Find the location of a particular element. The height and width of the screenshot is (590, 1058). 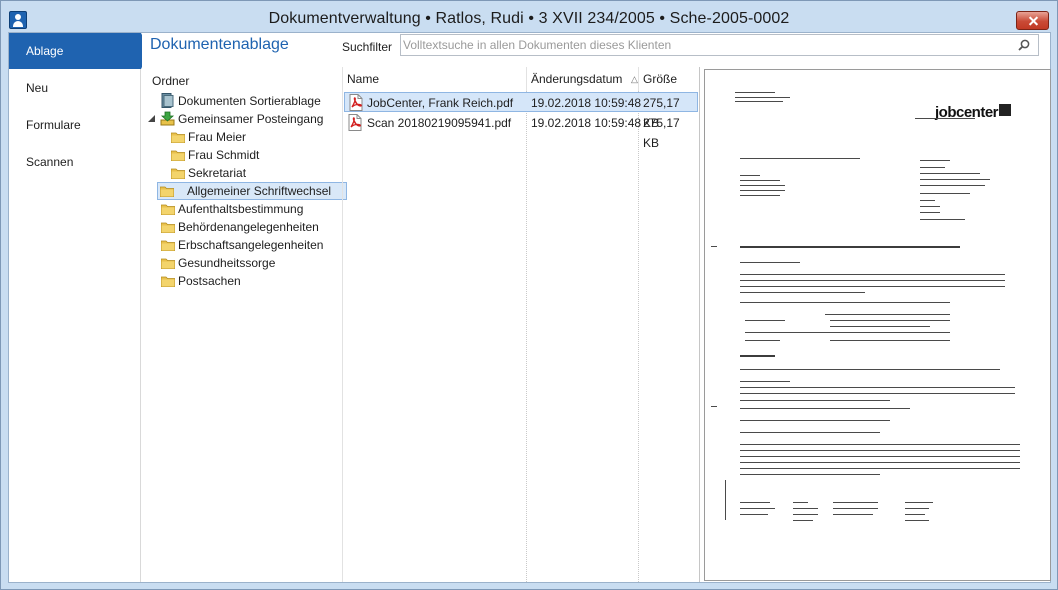

tree-item-frau-meier: Frau Meier is located at coordinates (253, 137).